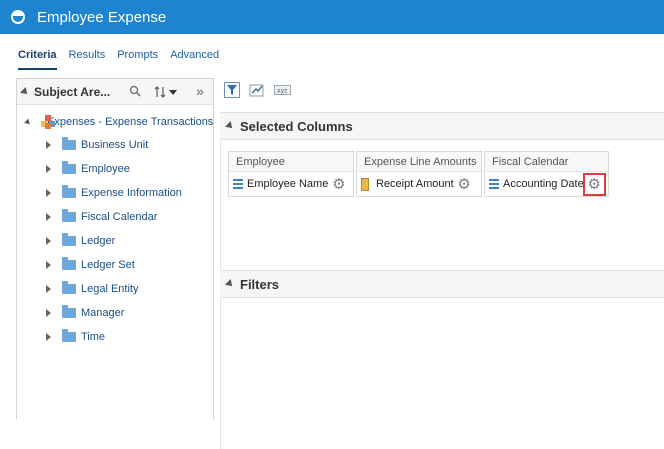 The height and width of the screenshot is (449, 664). I want to click on search-icon, so click(135, 92).